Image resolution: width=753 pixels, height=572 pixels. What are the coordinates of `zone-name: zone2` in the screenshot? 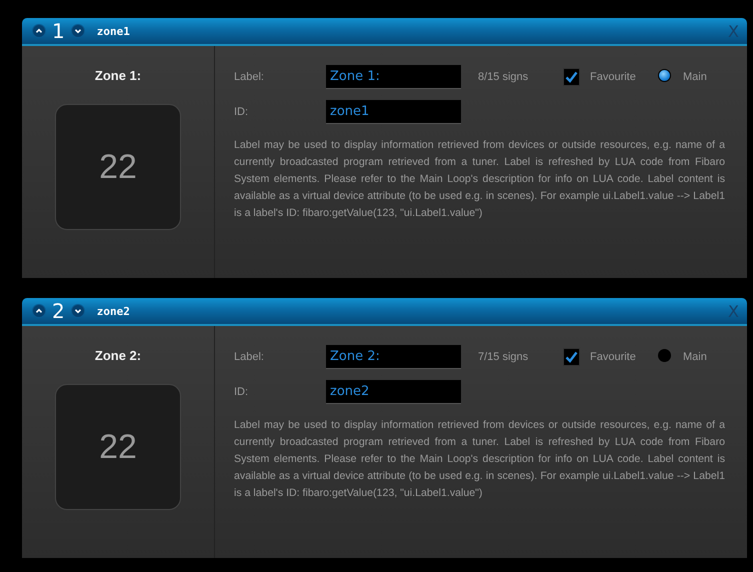 It's located at (113, 311).